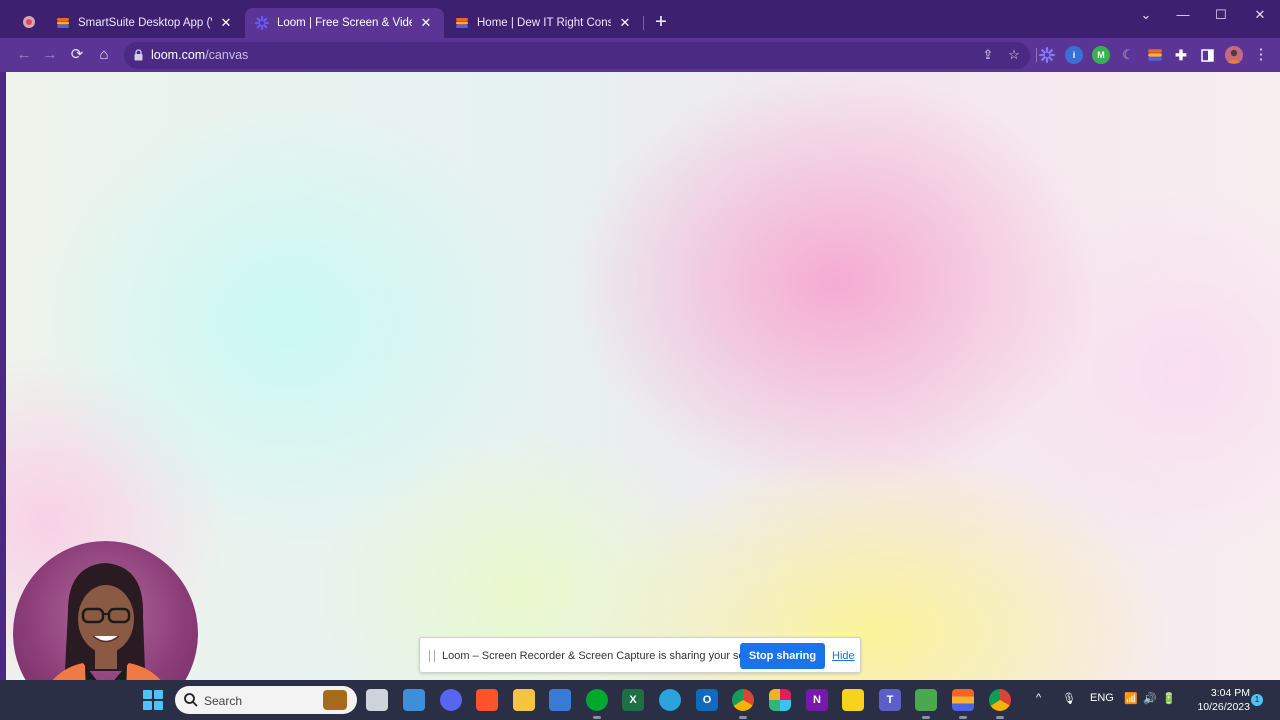 This screenshot has height=720, width=1280. I want to click on chrome-app-icon, so click(743, 704).